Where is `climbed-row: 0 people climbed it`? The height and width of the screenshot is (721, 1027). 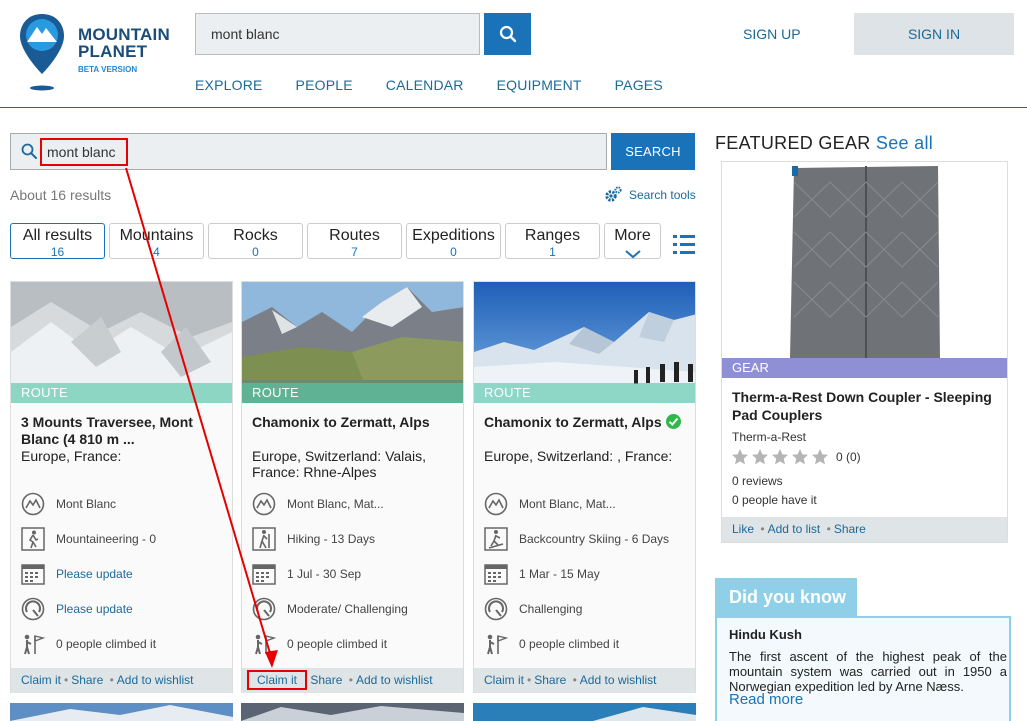
climbed-row: 0 people climbed it is located at coordinates (88, 644).